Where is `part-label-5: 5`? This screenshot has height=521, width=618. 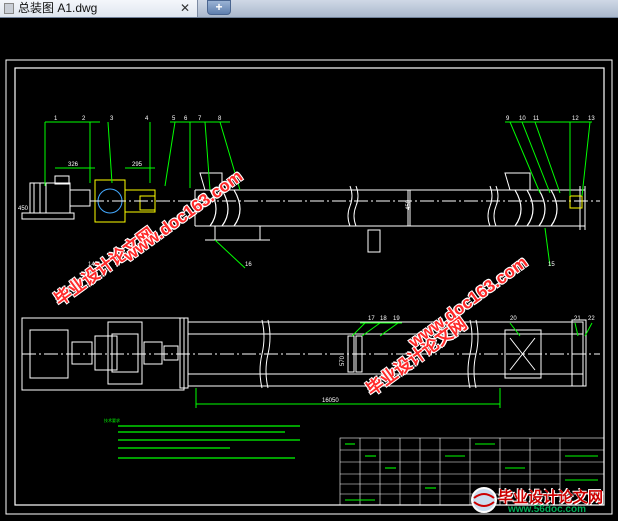 part-label-5: 5 is located at coordinates (174, 119).